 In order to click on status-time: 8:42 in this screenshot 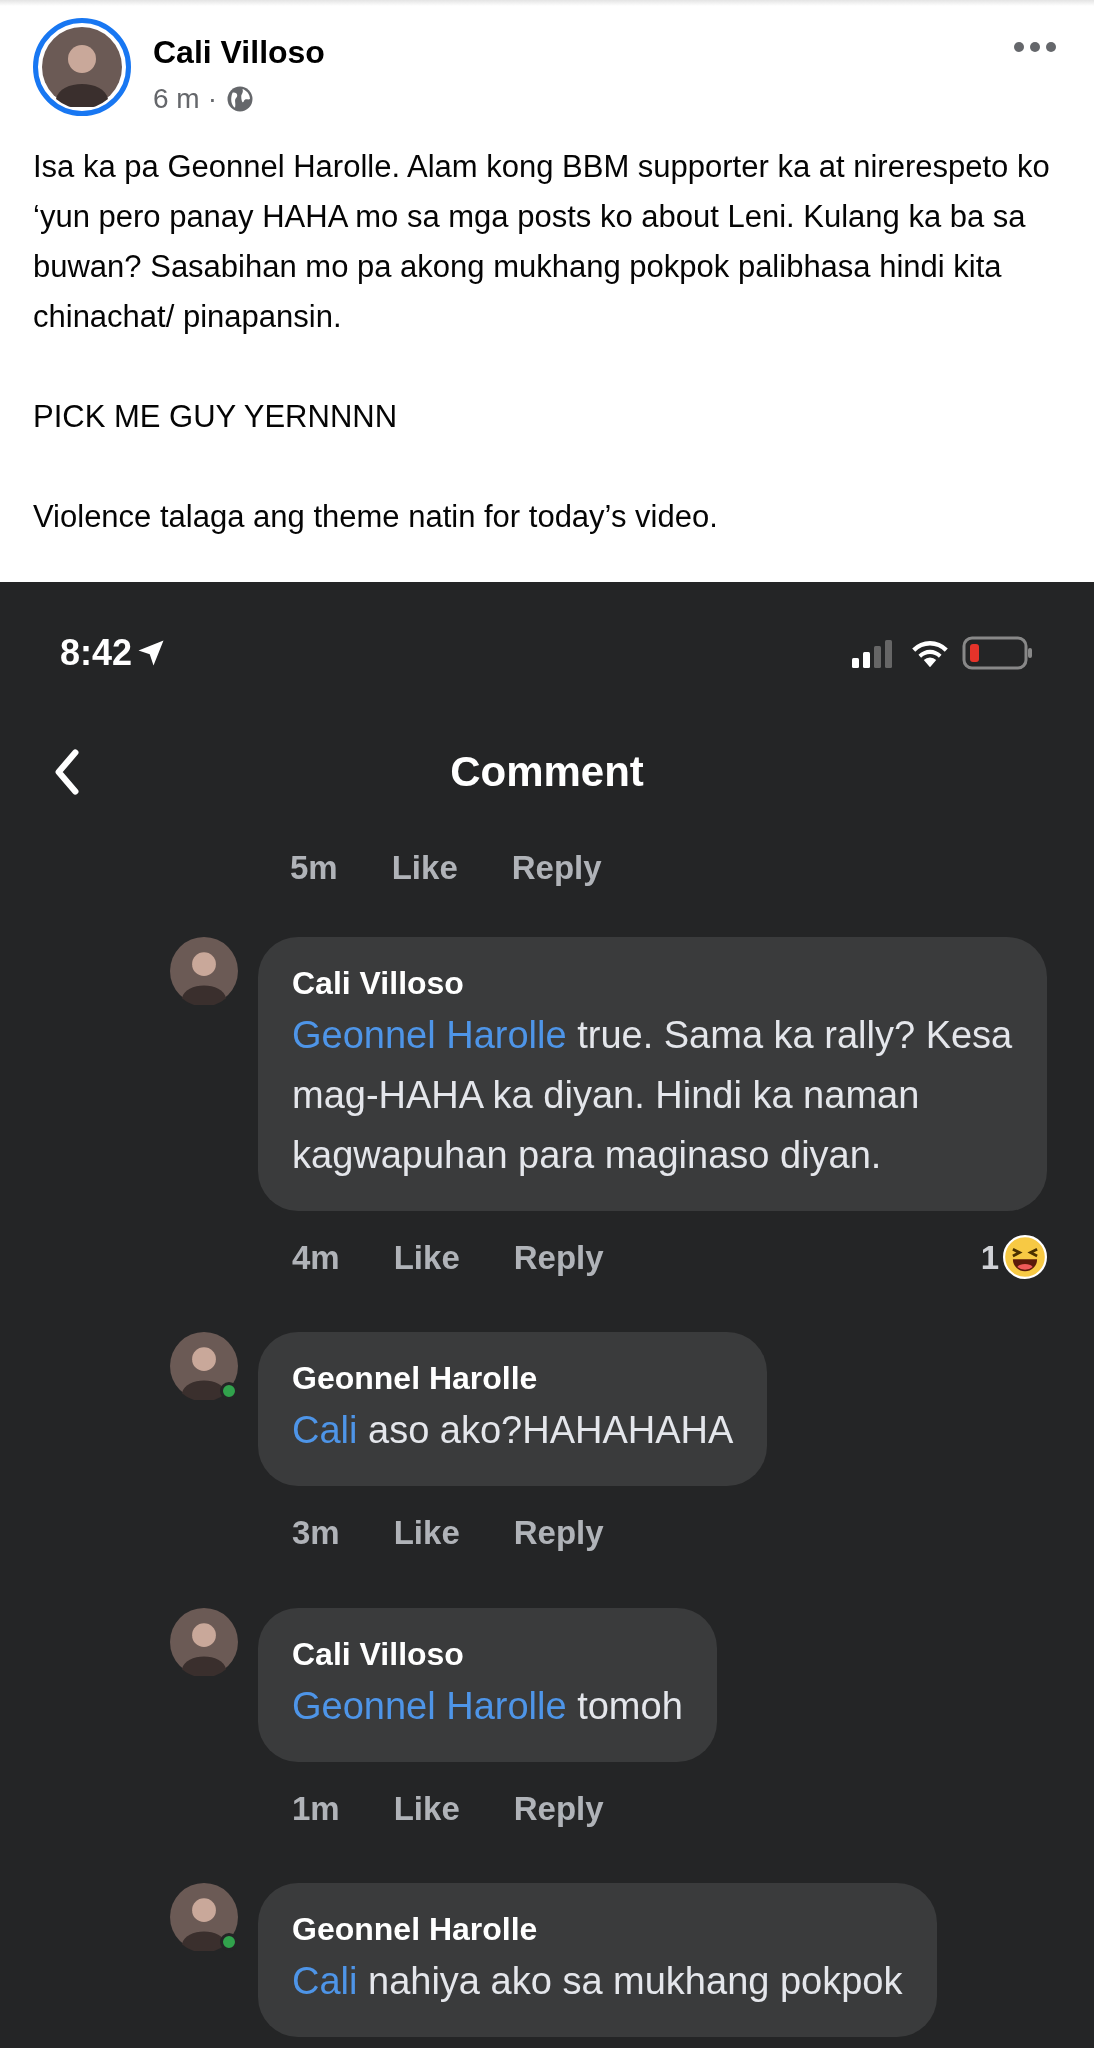, I will do `click(96, 653)`.